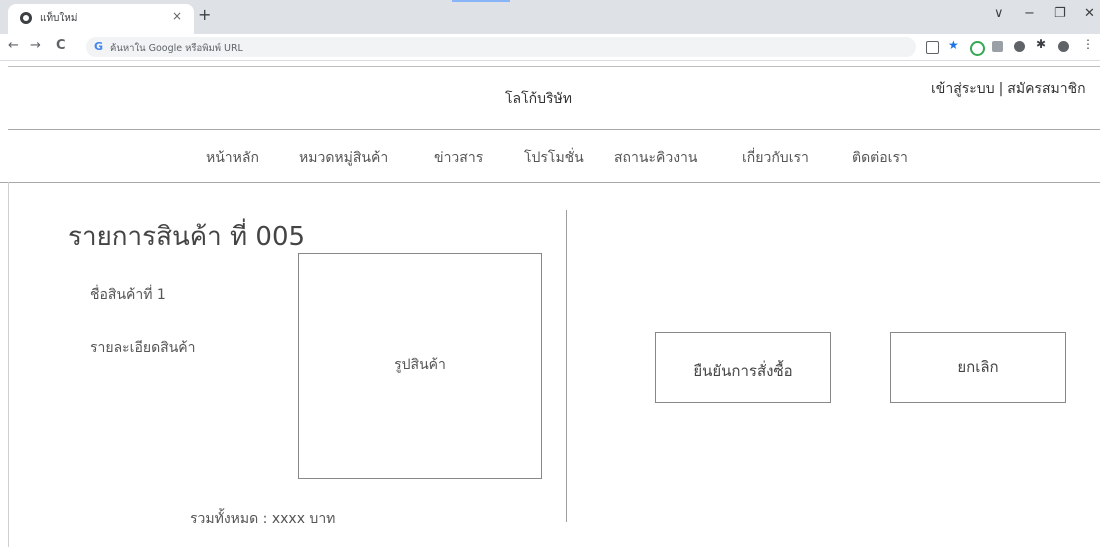  What do you see at coordinates (232, 158) in the screenshot?
I see `nav-home: หน้าหลัก` at bounding box center [232, 158].